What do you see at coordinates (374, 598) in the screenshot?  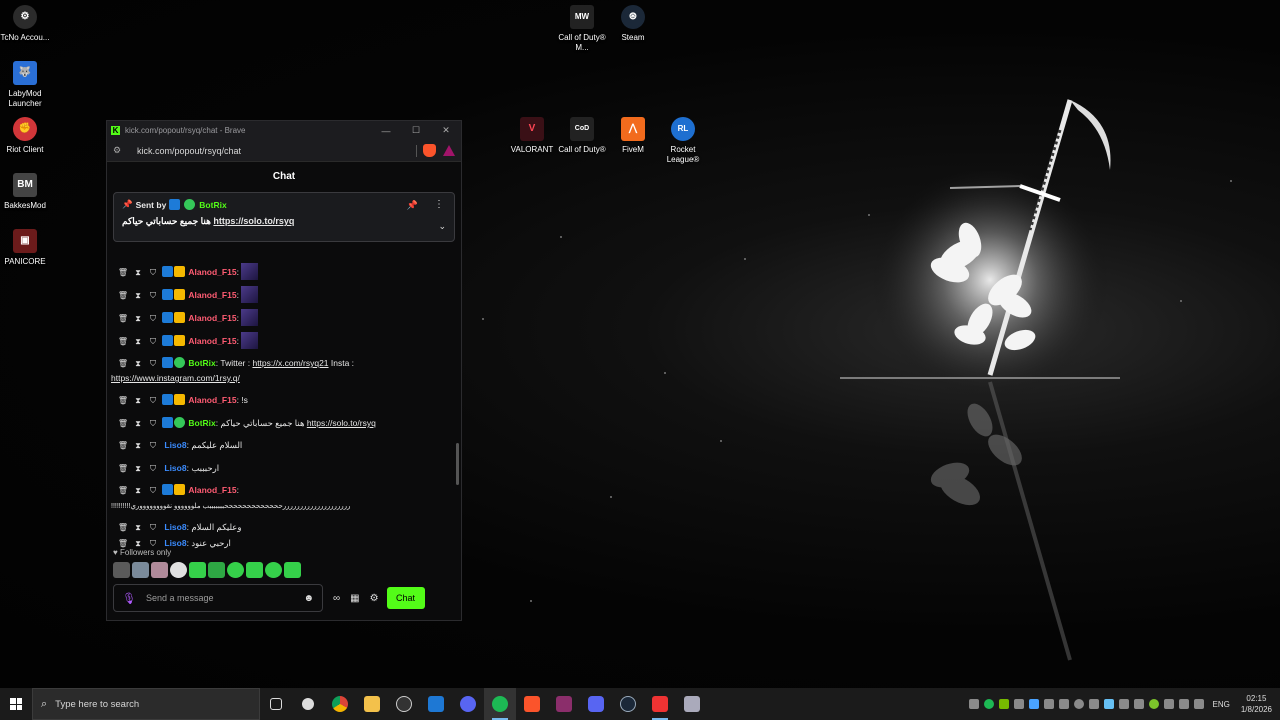 I see `settings-gear-icon: ⚙` at bounding box center [374, 598].